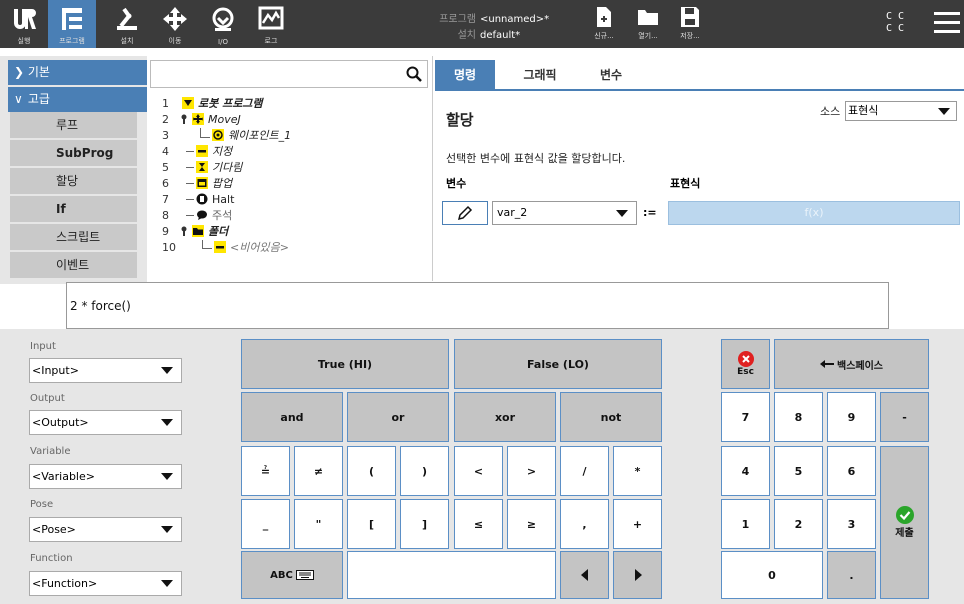 The image size is (964, 604). Describe the element at coordinates (851, 575) in the screenshot. I see `decimal-point-key: .` at that location.